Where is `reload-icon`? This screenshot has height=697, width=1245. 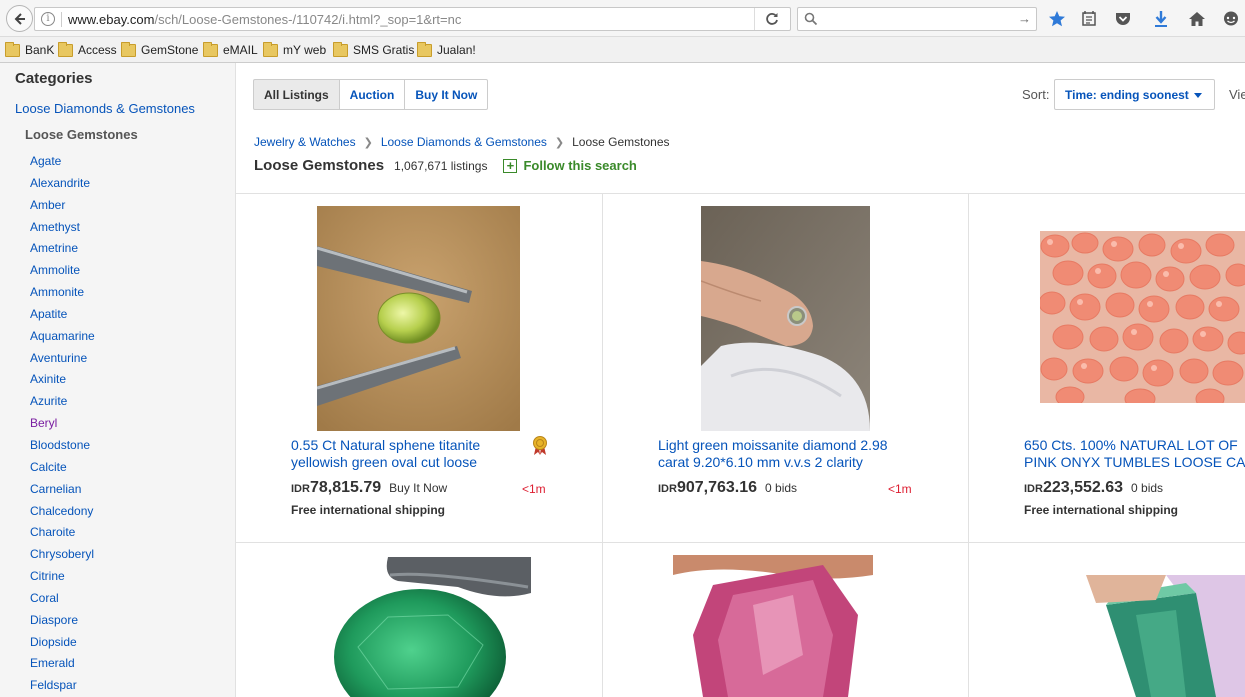 reload-icon is located at coordinates (772, 19).